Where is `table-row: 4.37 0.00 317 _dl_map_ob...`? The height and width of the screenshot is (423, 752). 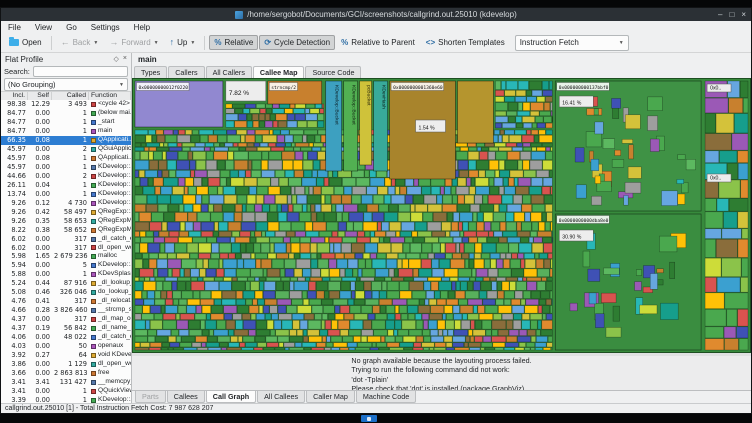
table-row: 4.37 0.00 317 _dl_map_ob... is located at coordinates (66, 319).